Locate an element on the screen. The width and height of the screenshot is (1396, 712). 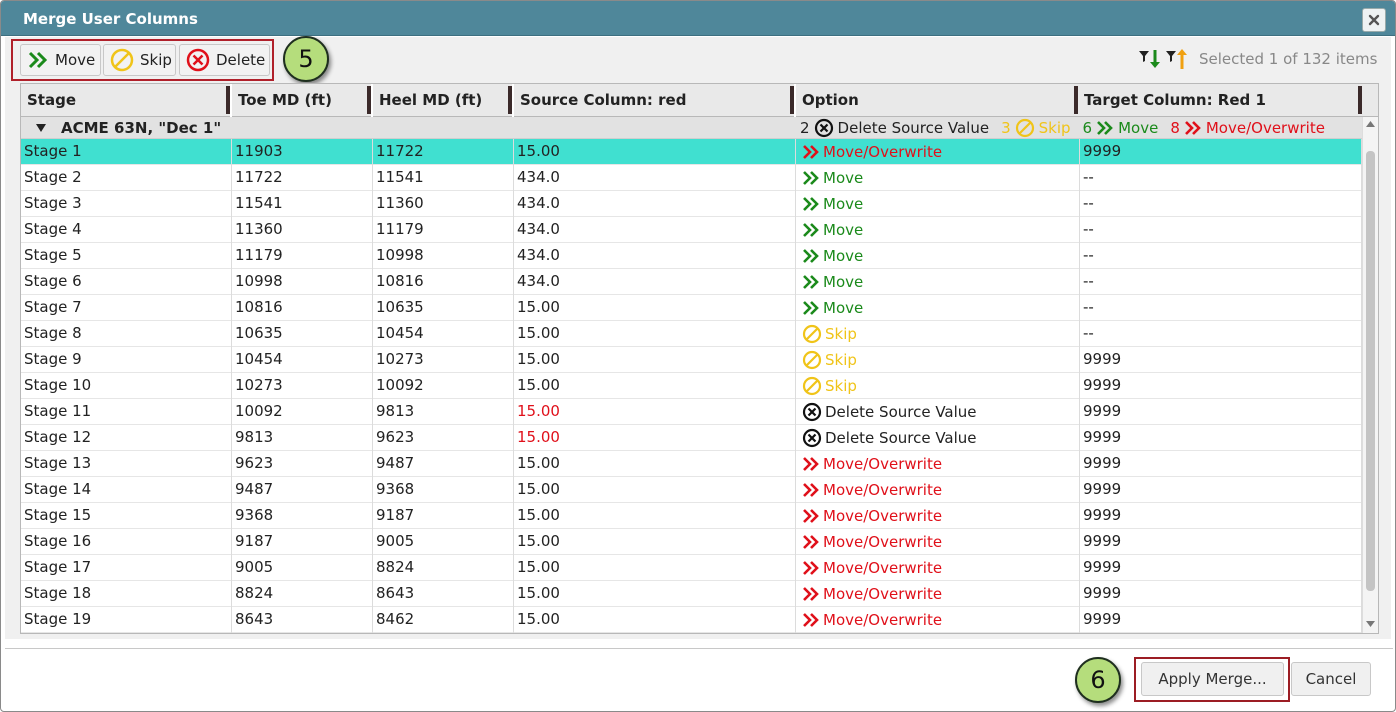
delete-button: Delete is located at coordinates (224, 60).